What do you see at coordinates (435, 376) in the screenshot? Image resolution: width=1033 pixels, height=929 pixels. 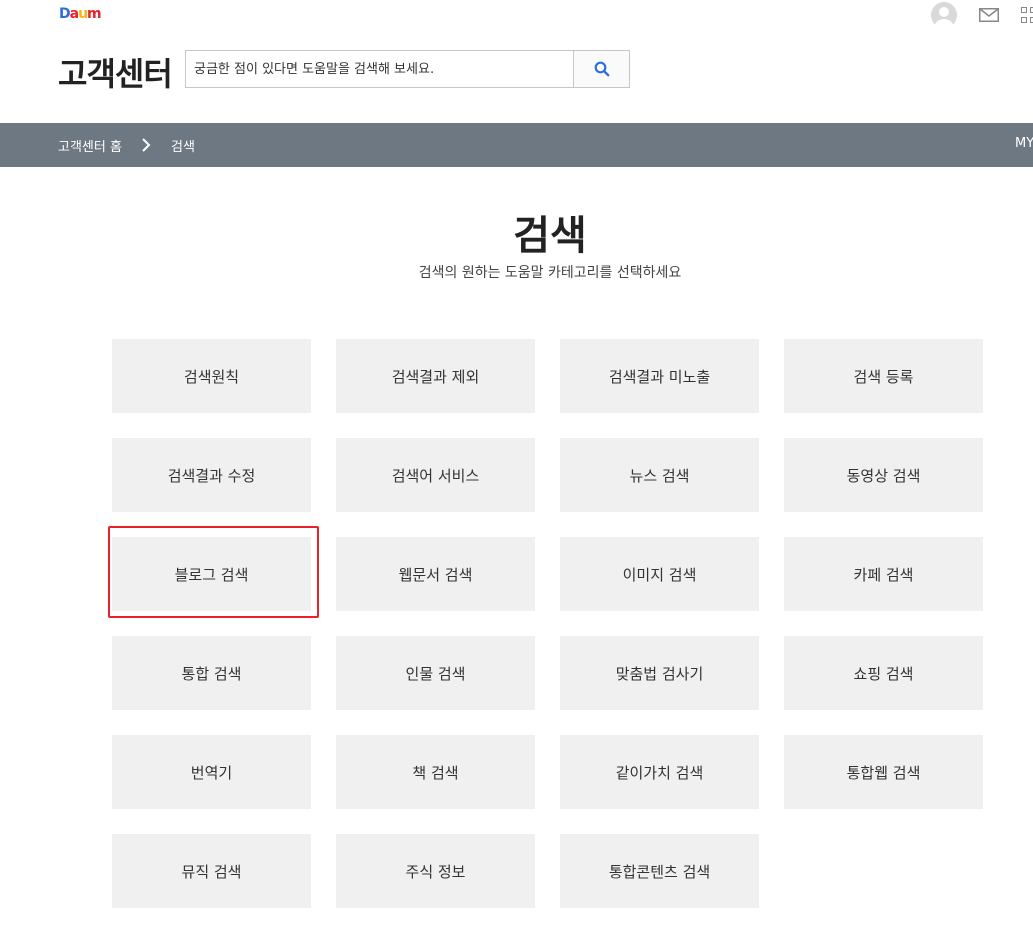 I see `category-tile: 검색결과 제외` at bounding box center [435, 376].